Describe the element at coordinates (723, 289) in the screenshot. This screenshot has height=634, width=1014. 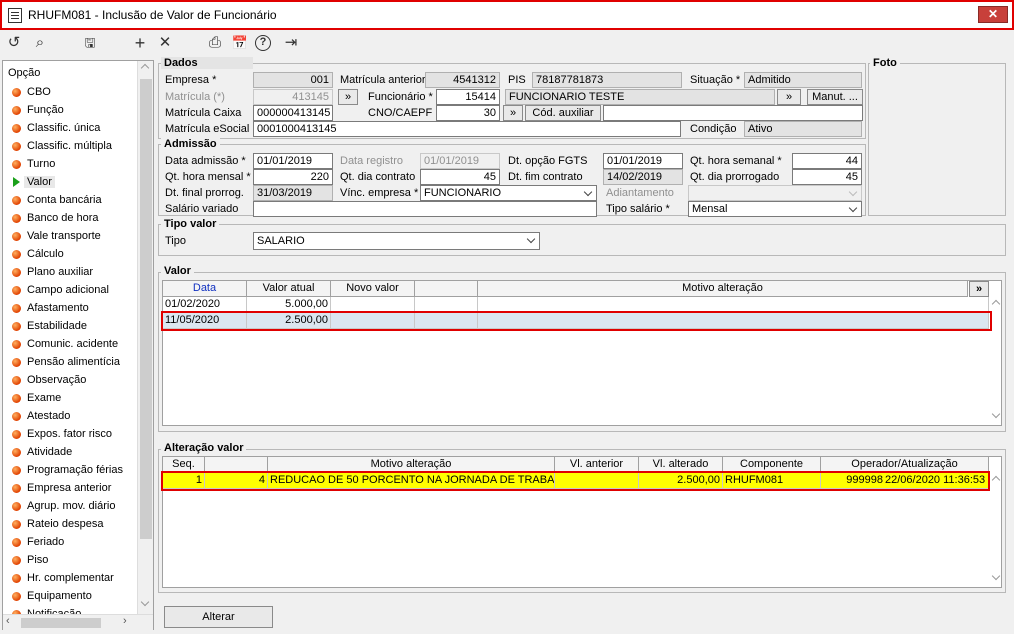
I see `valor-col-motivo: Motivo alteração` at that location.